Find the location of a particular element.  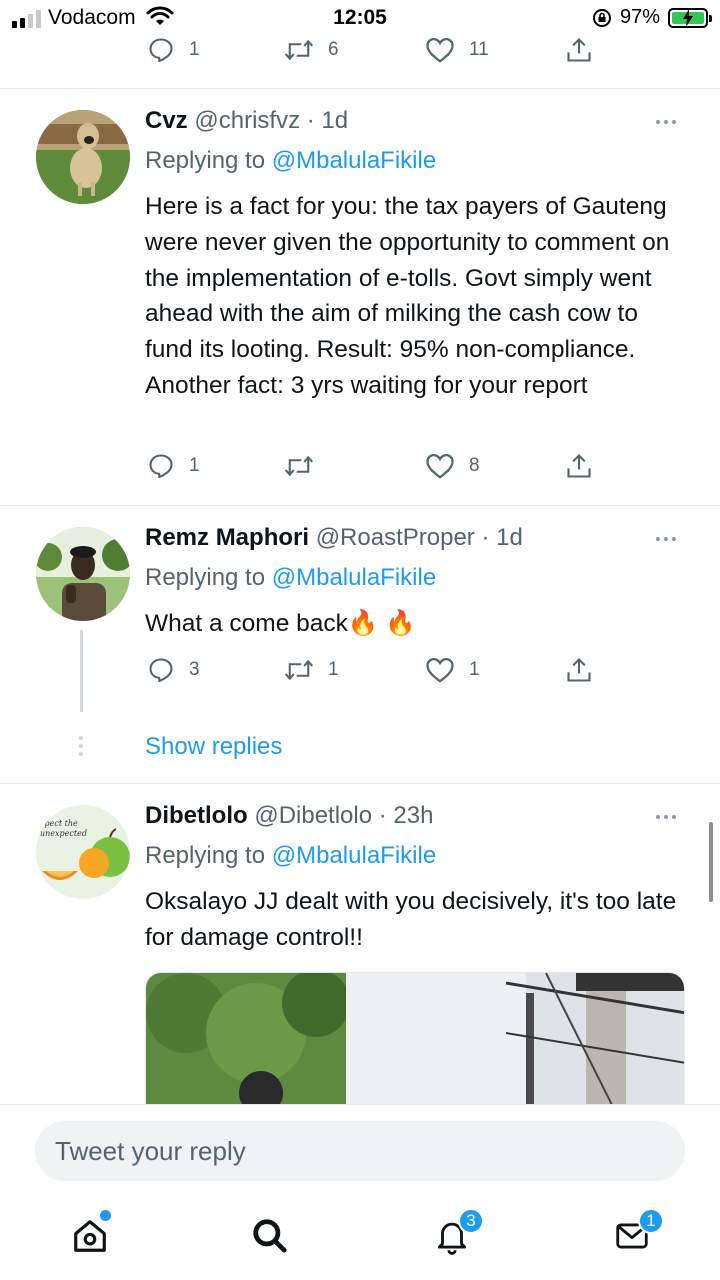

like-count: 1 is located at coordinates (474, 669).